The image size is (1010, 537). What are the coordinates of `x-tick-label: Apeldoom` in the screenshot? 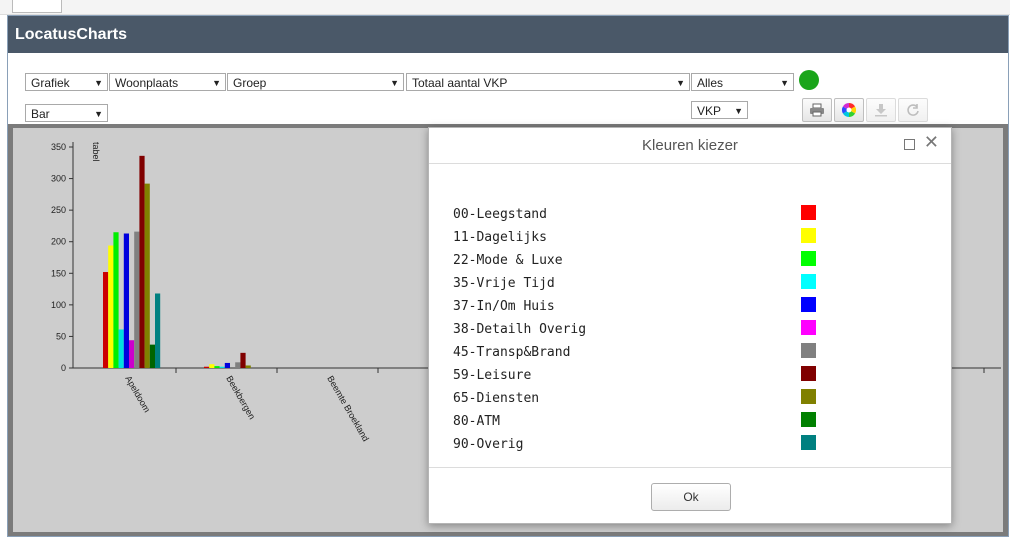 It's located at (137, 394).